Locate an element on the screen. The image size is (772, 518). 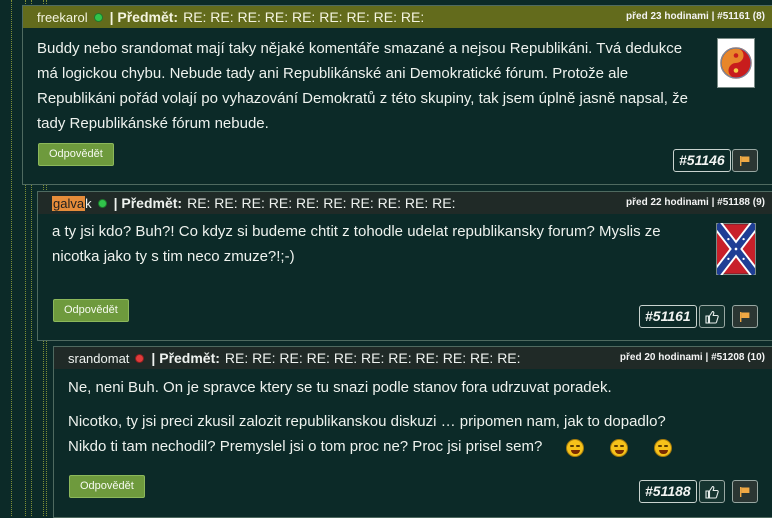
subject-text: RE: RE: RE: RE: RE: RE: RE: RE: RE: RE: is located at coordinates (321, 203).